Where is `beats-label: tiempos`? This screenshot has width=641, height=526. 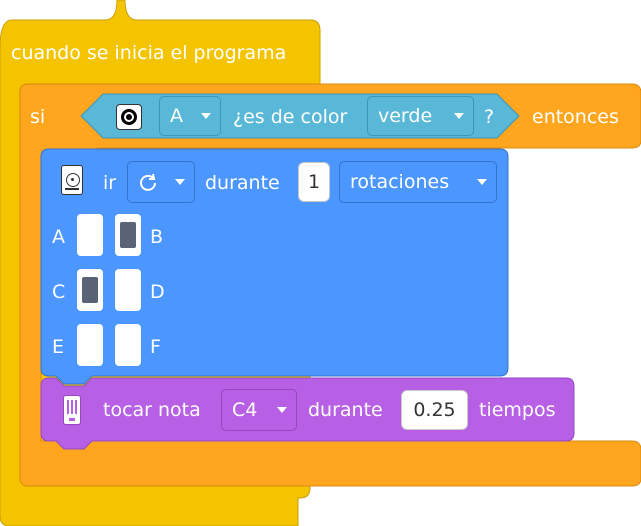
beats-label: tiempos is located at coordinates (517, 410).